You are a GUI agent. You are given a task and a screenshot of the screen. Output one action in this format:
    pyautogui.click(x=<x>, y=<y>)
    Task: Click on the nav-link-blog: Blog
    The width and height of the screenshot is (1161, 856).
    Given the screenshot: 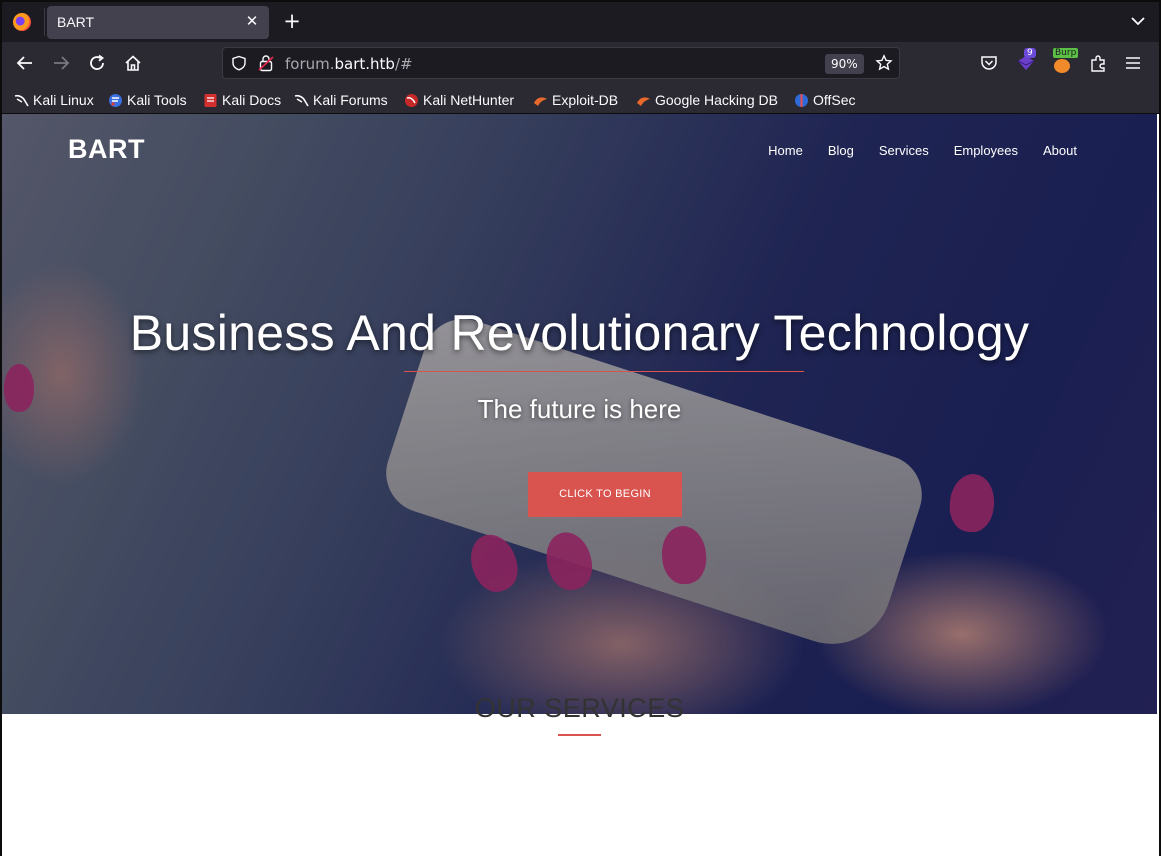 What is the action you would take?
    pyautogui.click(x=841, y=150)
    